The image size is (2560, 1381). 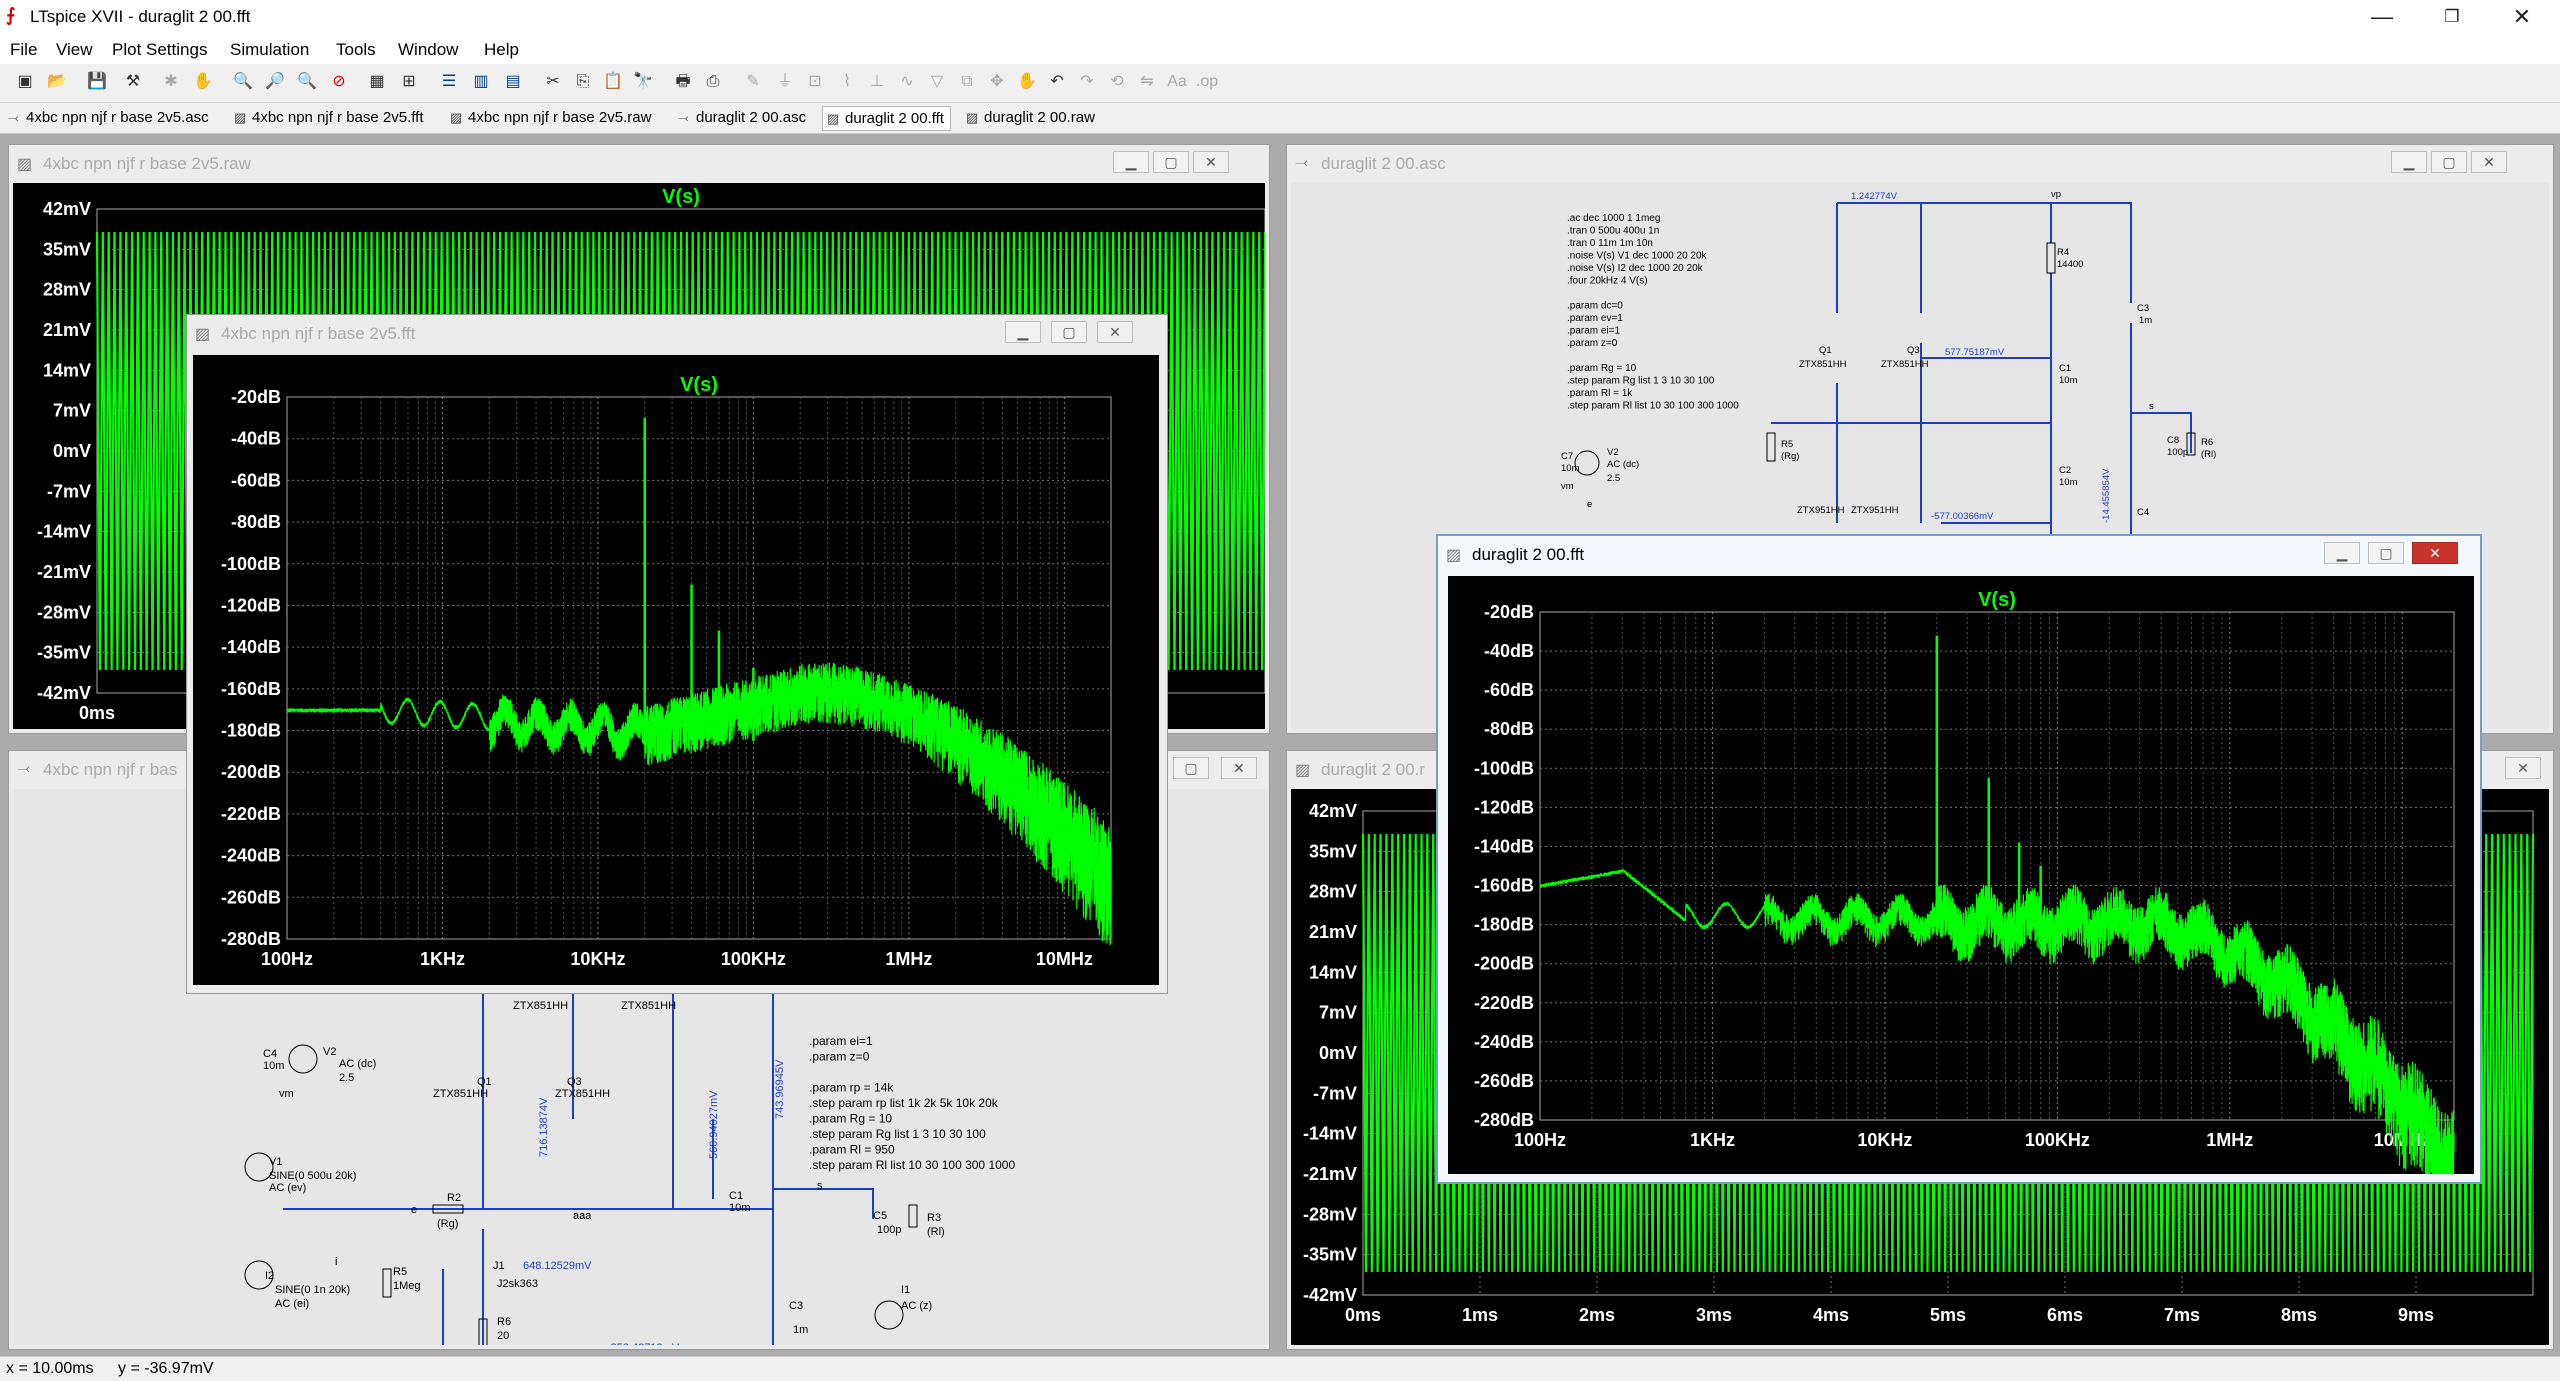 I want to click on tab-duraglit-fft: ▨ duraglit 2 00.fft, so click(x=886, y=118).